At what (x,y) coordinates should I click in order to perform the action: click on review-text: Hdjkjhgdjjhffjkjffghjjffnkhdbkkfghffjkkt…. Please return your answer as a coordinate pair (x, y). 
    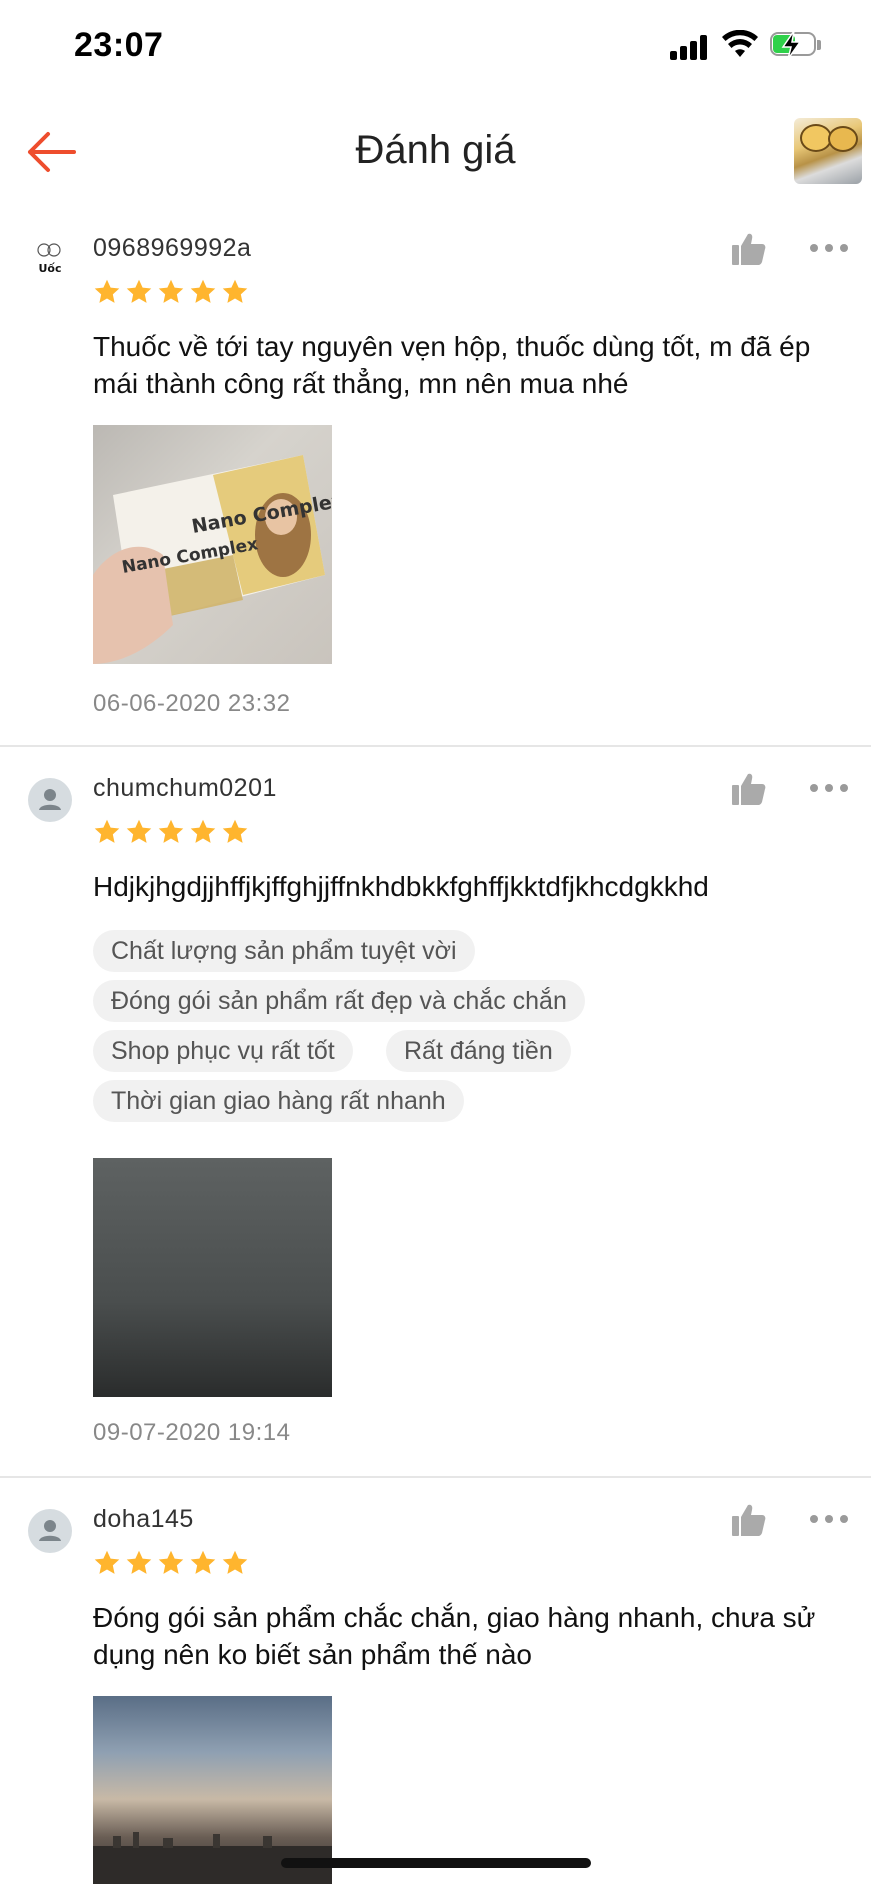
    Looking at the image, I should click on (401, 886).